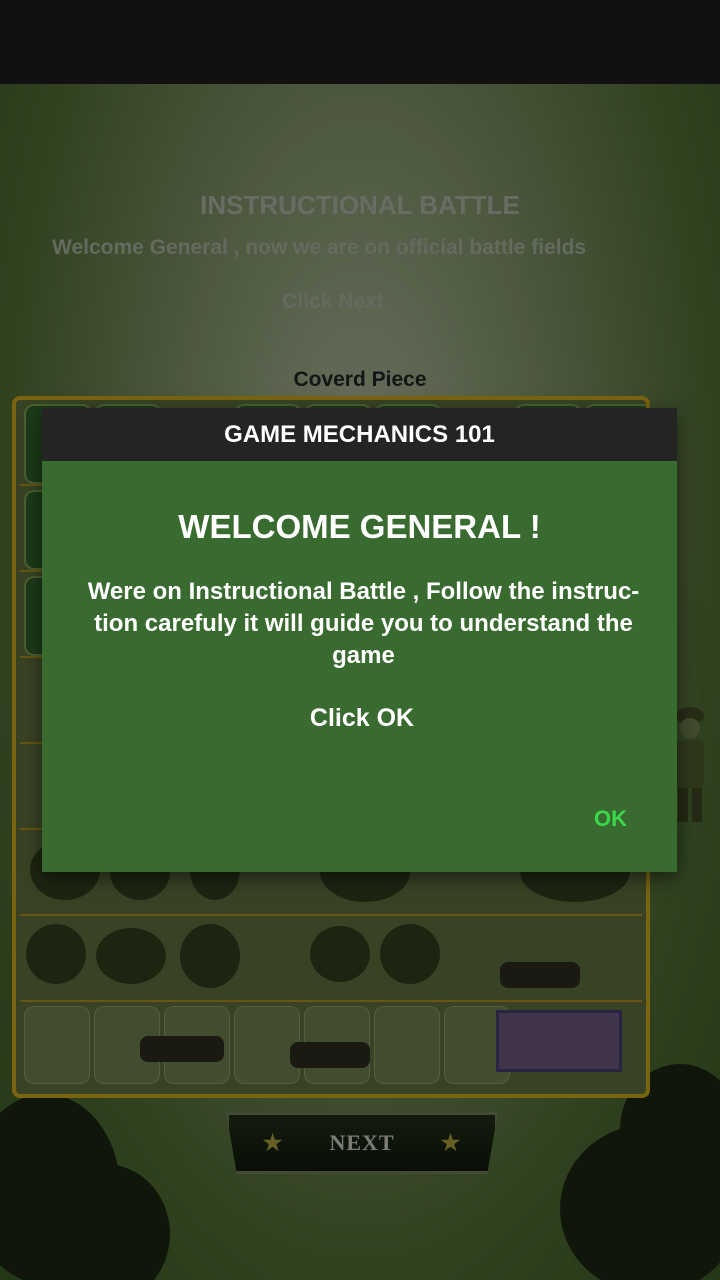 This screenshot has width=720, height=1280. What do you see at coordinates (359, 526) in the screenshot?
I see `dialog-heading: WELCOME GENERAL !` at bounding box center [359, 526].